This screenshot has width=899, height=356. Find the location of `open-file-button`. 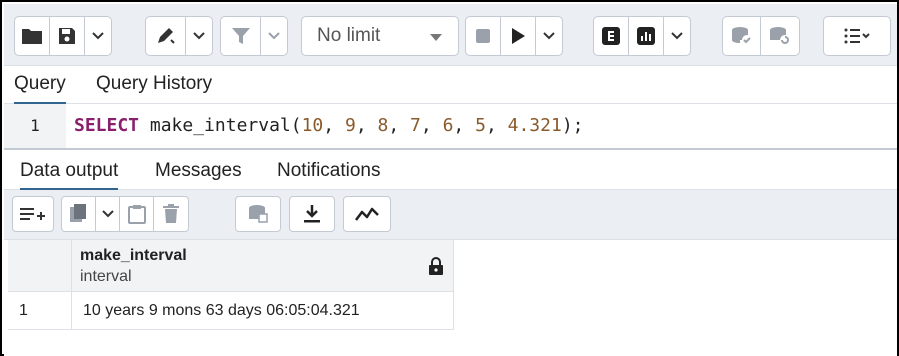

open-file-button is located at coordinates (32, 36).